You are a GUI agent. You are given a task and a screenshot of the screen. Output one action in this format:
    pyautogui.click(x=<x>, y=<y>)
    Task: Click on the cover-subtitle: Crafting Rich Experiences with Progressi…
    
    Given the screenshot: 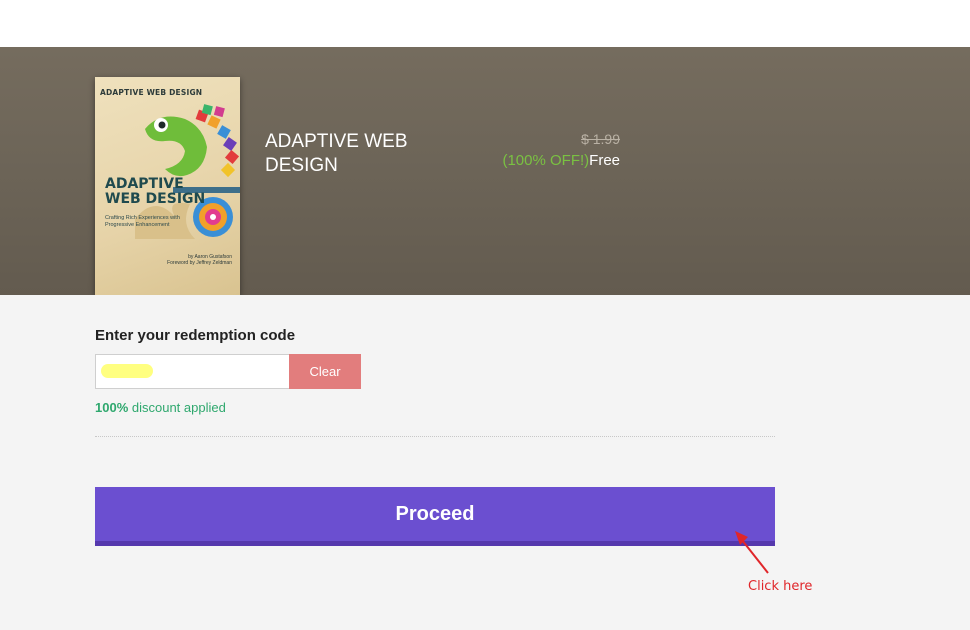 What is the action you would take?
    pyautogui.click(x=142, y=221)
    